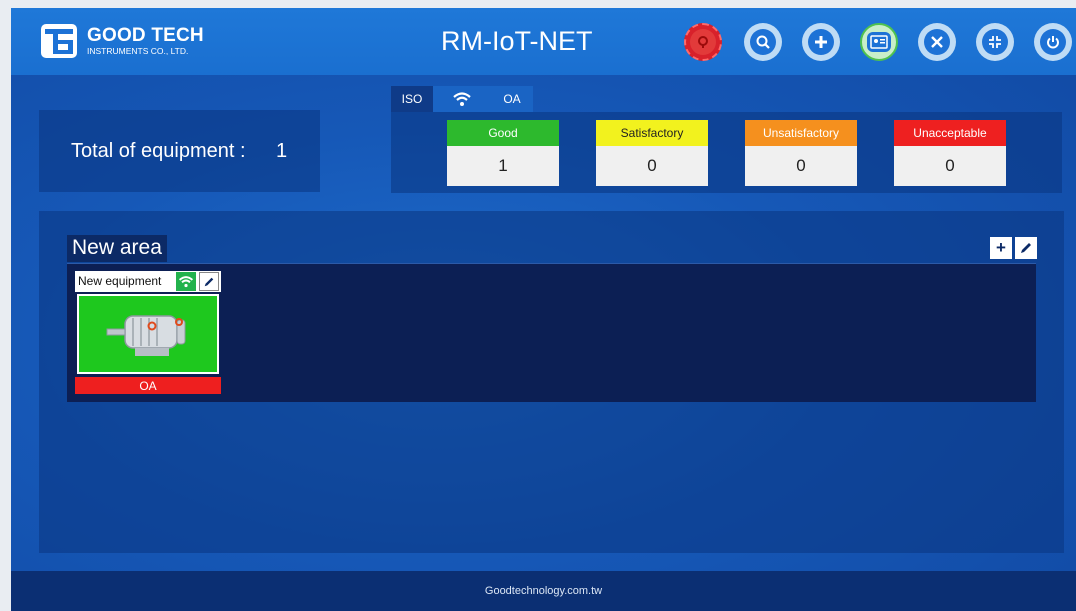 This screenshot has width=1076, height=611. What do you see at coordinates (412, 99) in the screenshot?
I see `tab-iso: ISO` at bounding box center [412, 99].